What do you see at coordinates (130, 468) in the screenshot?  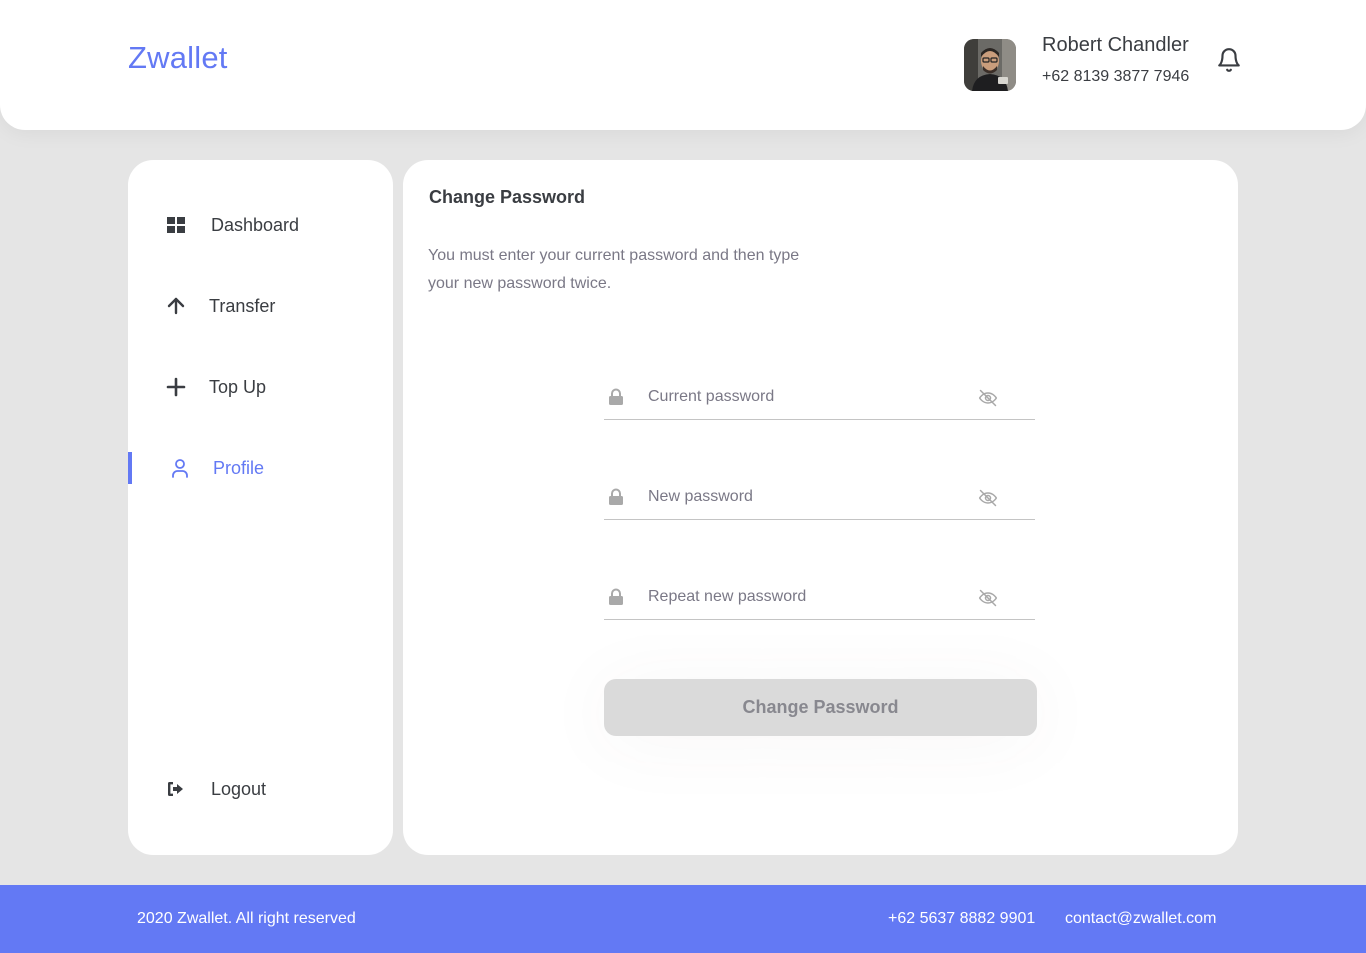 I see `active-indicator` at bounding box center [130, 468].